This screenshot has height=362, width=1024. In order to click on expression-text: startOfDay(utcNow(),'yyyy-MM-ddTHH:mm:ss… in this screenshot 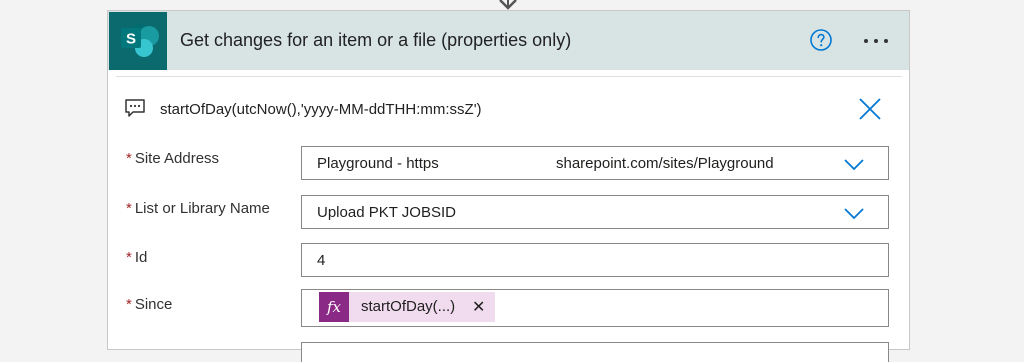, I will do `click(321, 109)`.